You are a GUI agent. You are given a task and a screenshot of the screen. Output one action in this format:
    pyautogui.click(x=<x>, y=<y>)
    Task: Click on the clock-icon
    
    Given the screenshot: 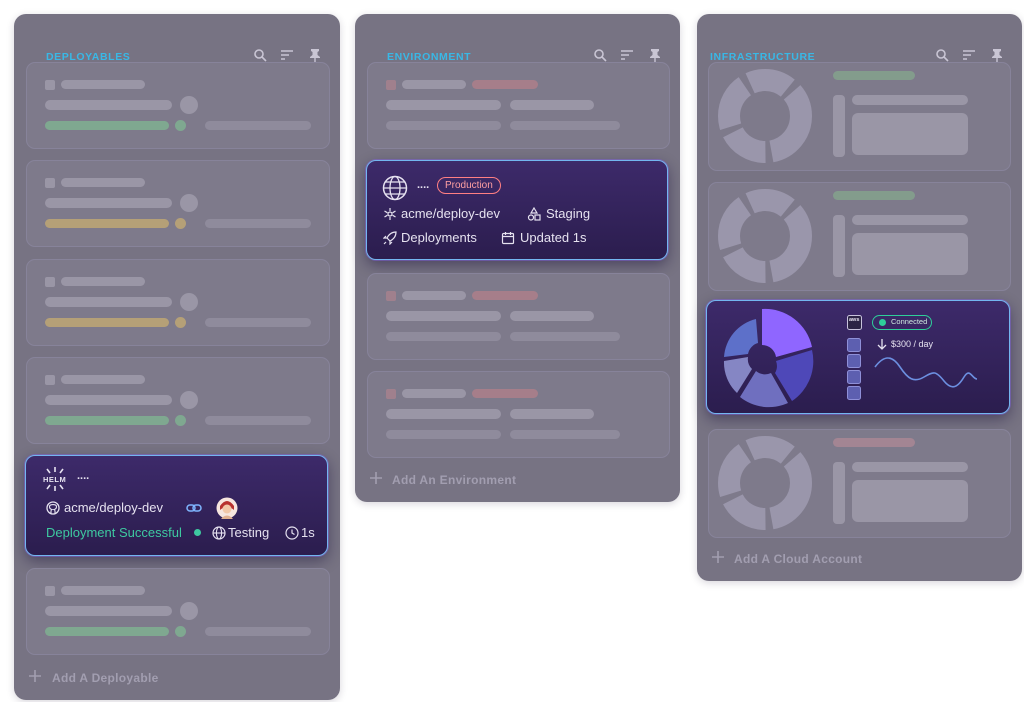 What is the action you would take?
    pyautogui.click(x=292, y=533)
    